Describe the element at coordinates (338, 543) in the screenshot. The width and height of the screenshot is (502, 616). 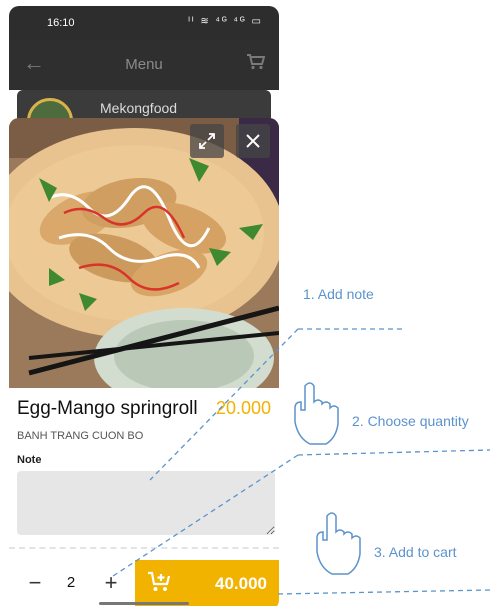
I see `hand-pointer-icon` at that location.